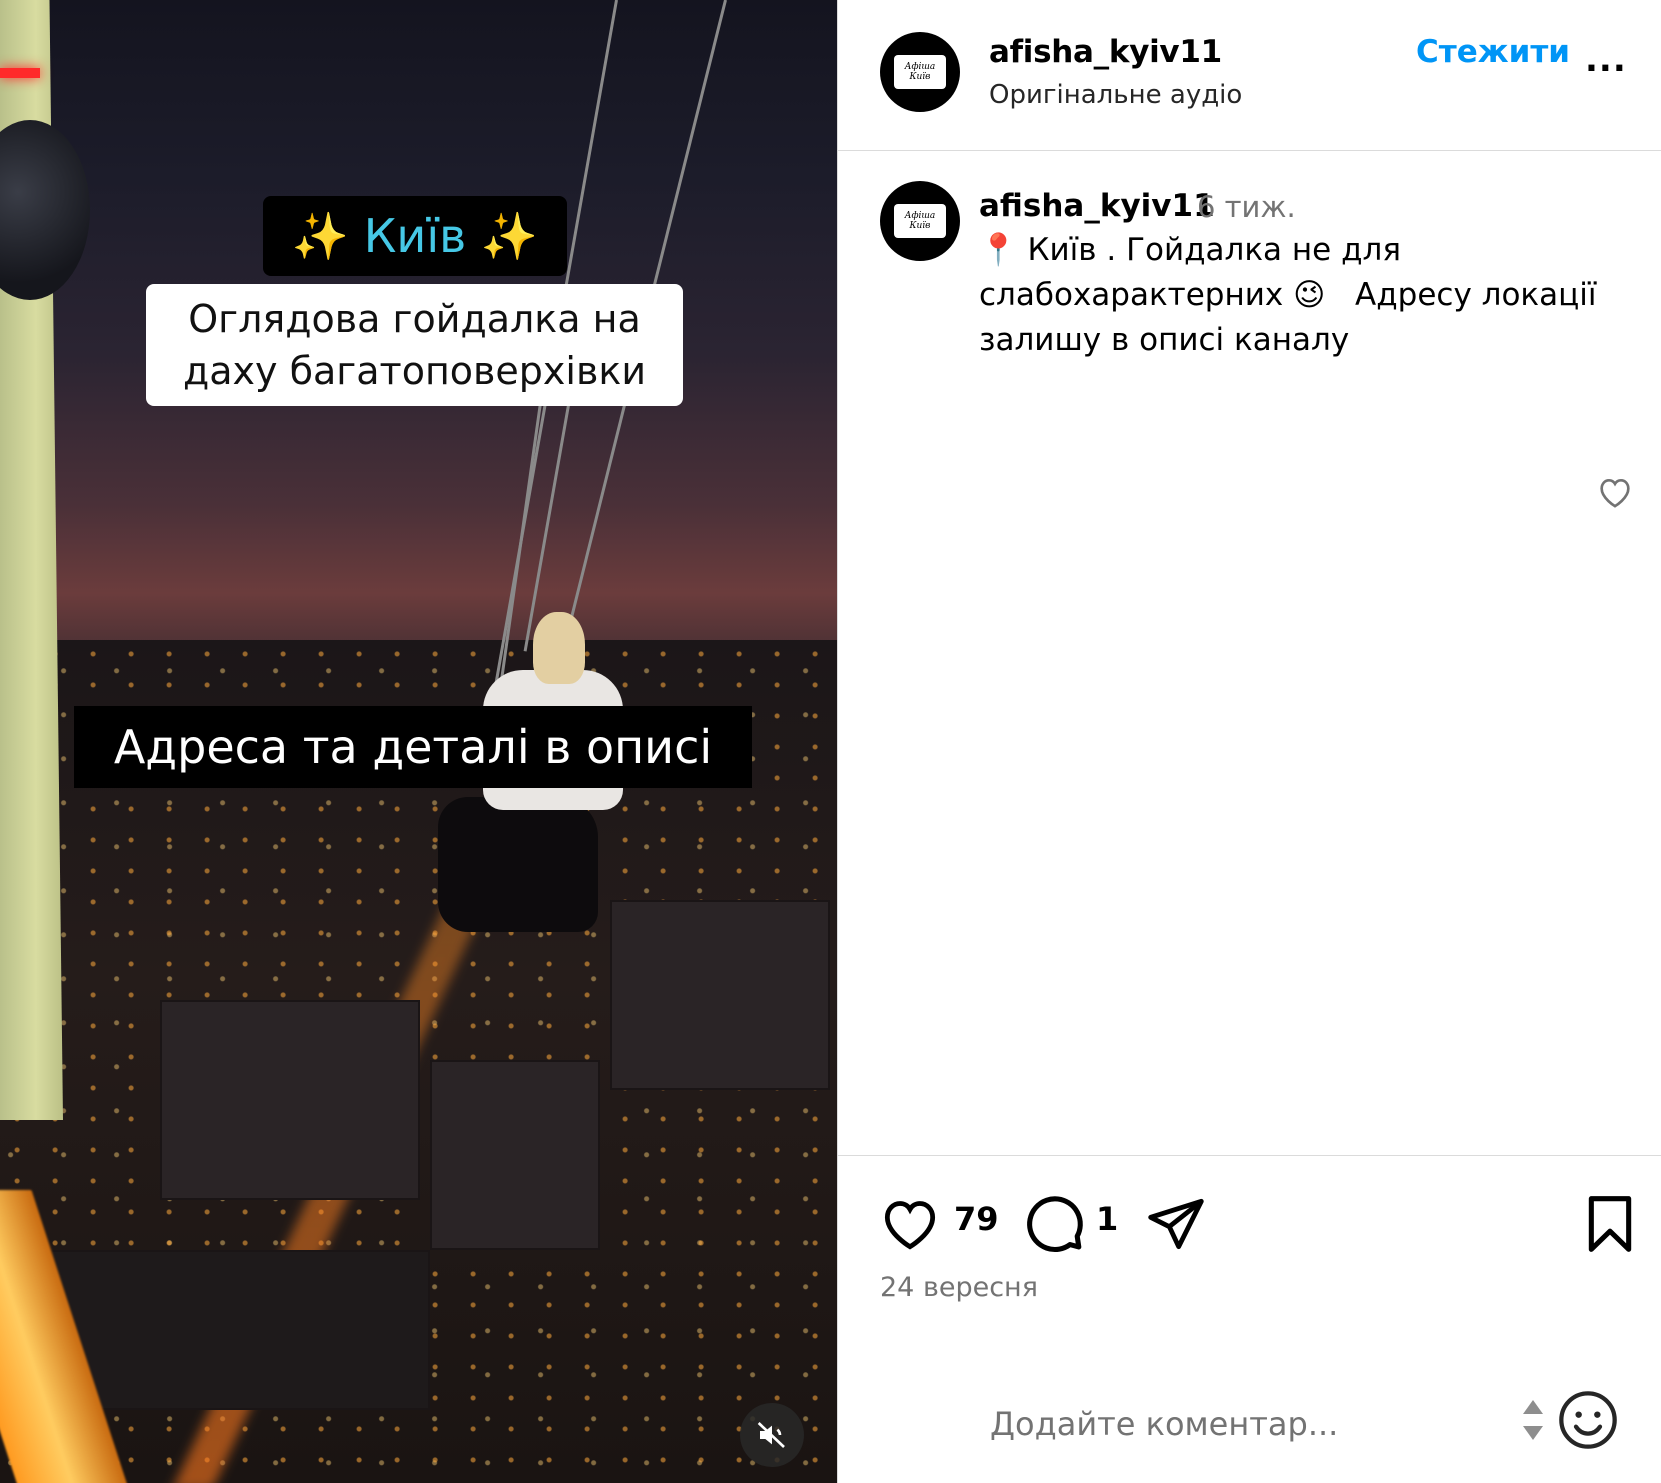  I want to click on header-username: afisha_kyiv11, so click(1105, 52).